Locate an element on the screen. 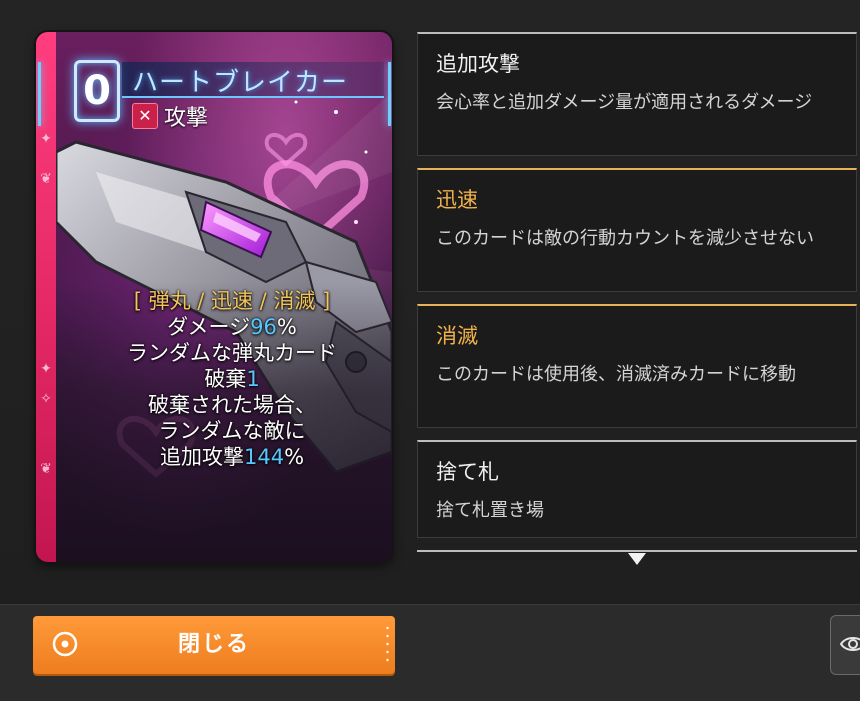 The image size is (860, 701). discard-value: 1 is located at coordinates (253, 379).